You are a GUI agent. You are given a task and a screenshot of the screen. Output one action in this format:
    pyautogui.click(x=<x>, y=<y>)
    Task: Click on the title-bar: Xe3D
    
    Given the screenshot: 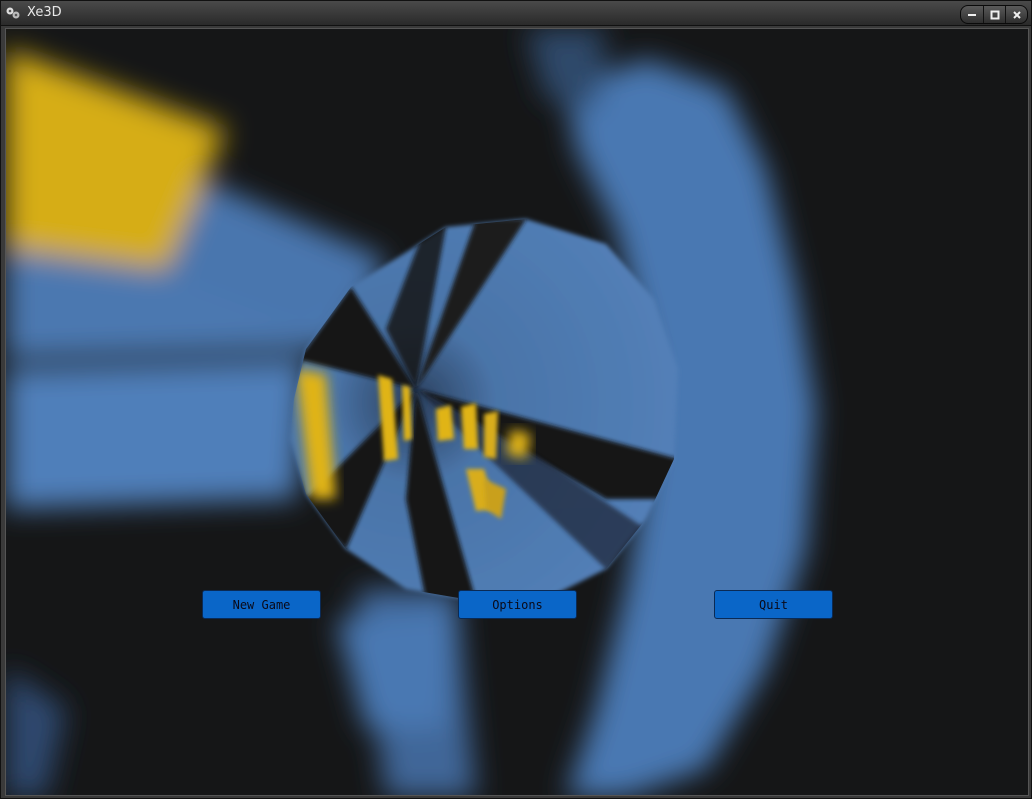 What is the action you would take?
    pyautogui.click(x=516, y=13)
    